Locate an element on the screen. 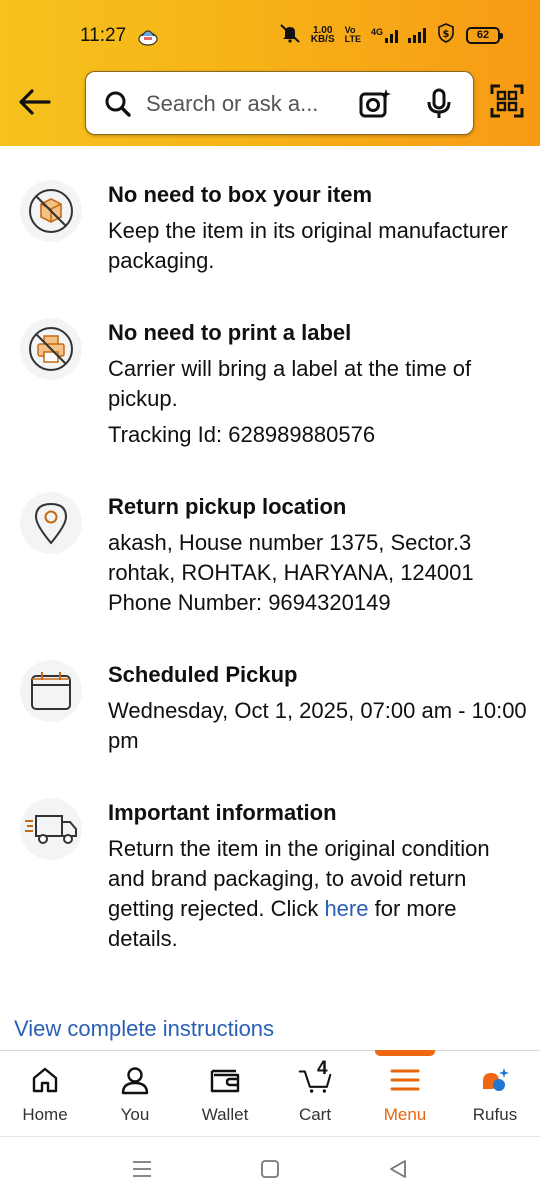  square-home-icon is located at coordinates (270, 1169).